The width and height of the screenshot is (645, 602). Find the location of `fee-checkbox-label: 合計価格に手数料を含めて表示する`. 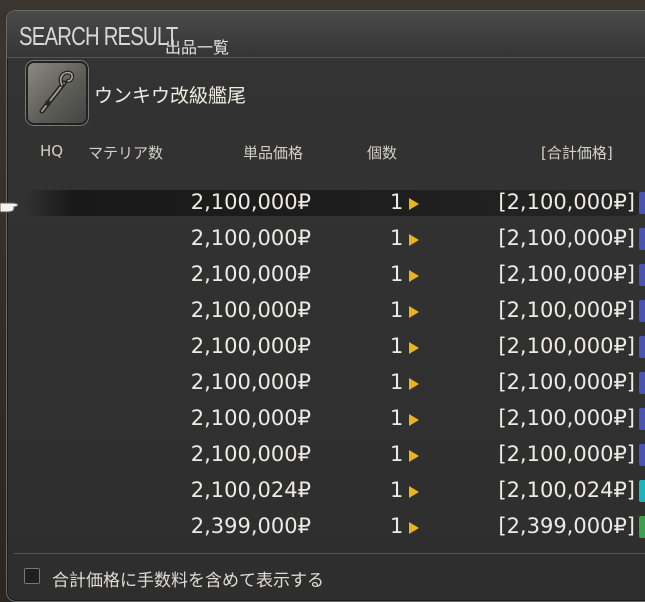

fee-checkbox-label: 合計価格に手数料を含めて表示する is located at coordinates (188, 578).